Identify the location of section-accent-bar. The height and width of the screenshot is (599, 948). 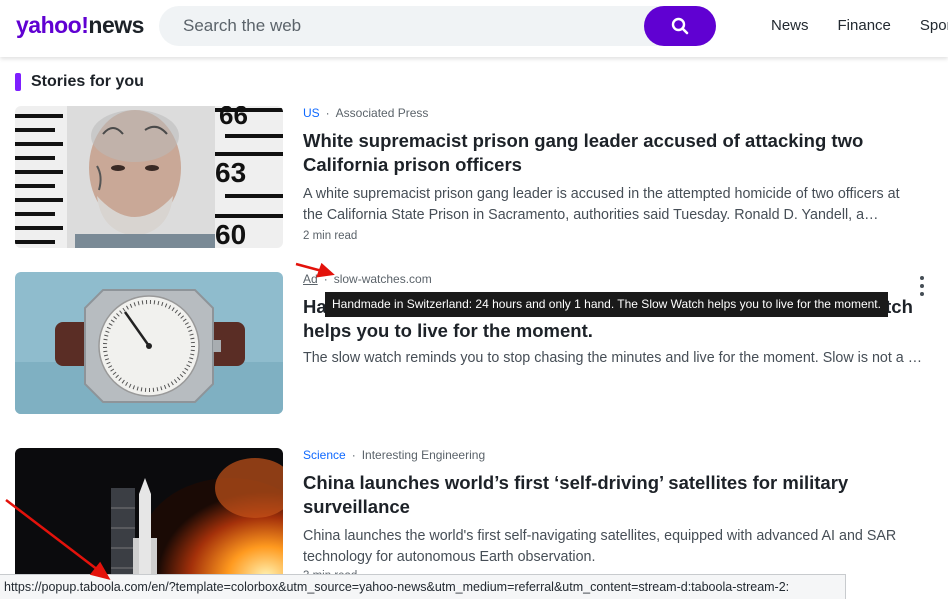
(18, 82).